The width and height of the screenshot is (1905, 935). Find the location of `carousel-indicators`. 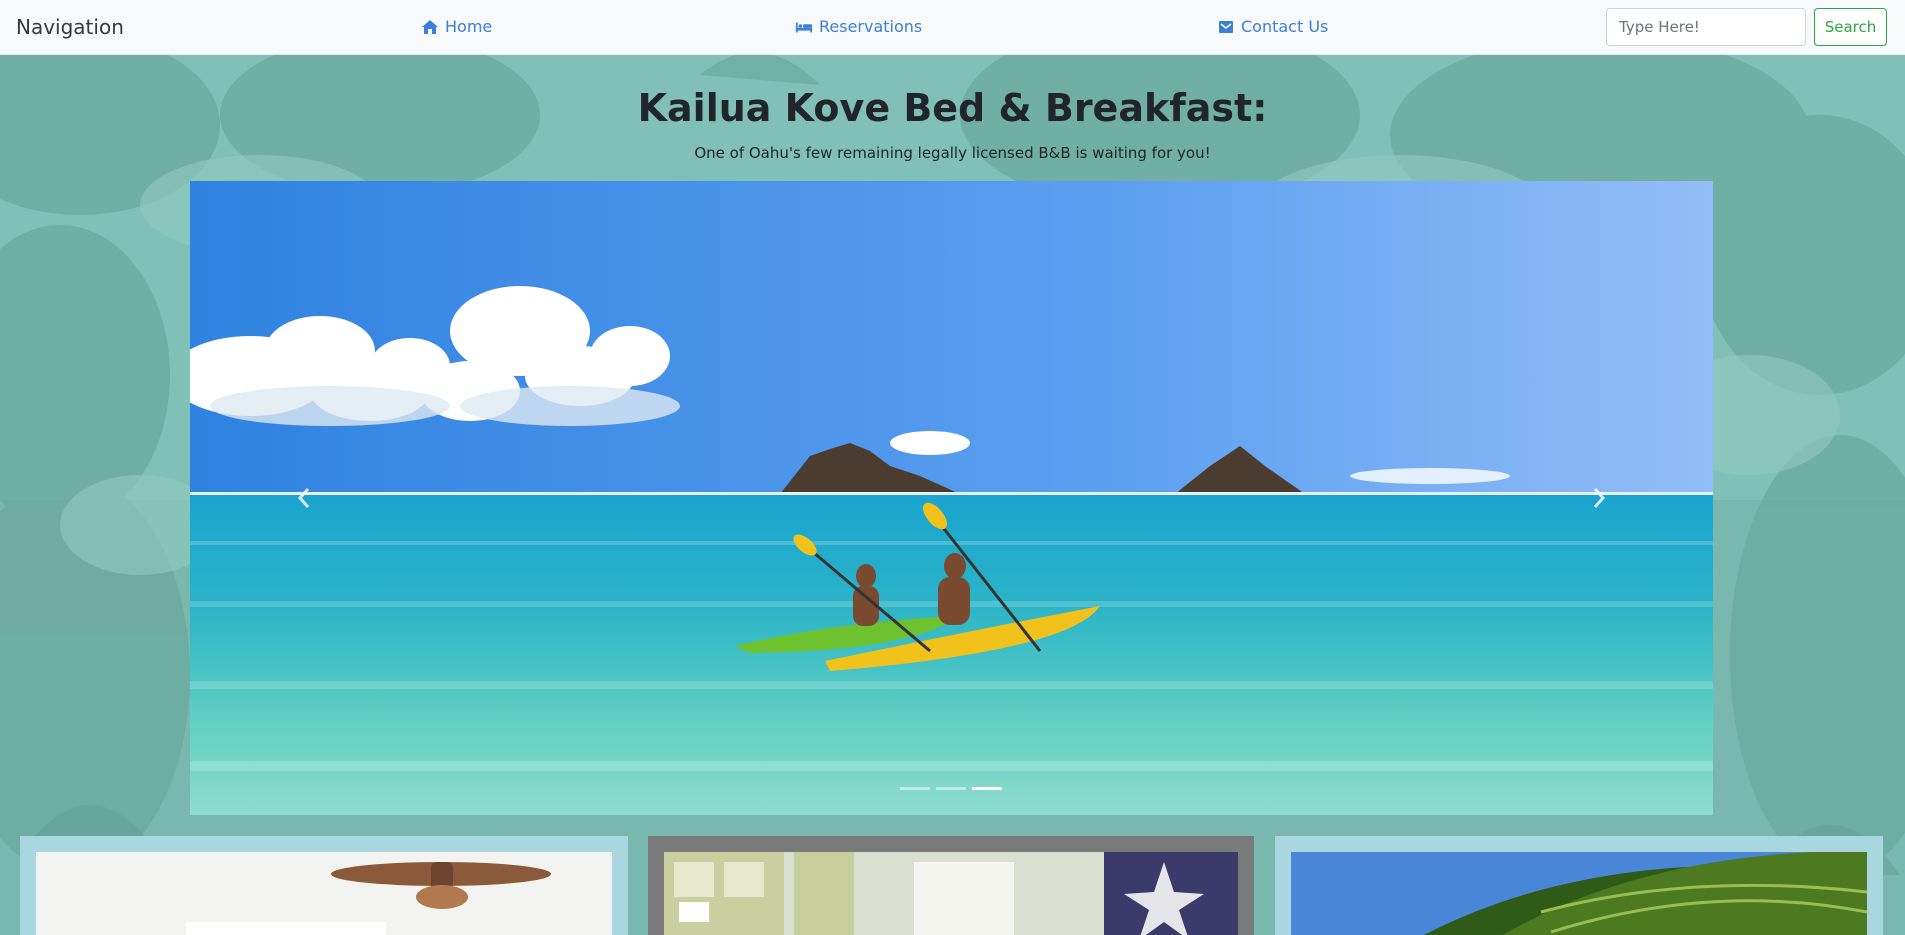

carousel-indicators is located at coordinates (951, 788).